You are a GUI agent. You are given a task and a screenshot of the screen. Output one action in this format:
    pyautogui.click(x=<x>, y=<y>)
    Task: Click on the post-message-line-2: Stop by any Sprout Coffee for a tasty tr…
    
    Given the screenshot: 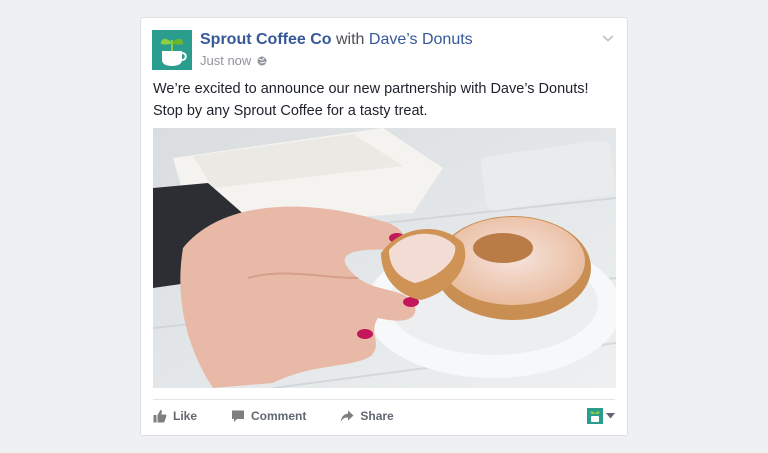 What is the action you would take?
    pyautogui.click(x=290, y=111)
    